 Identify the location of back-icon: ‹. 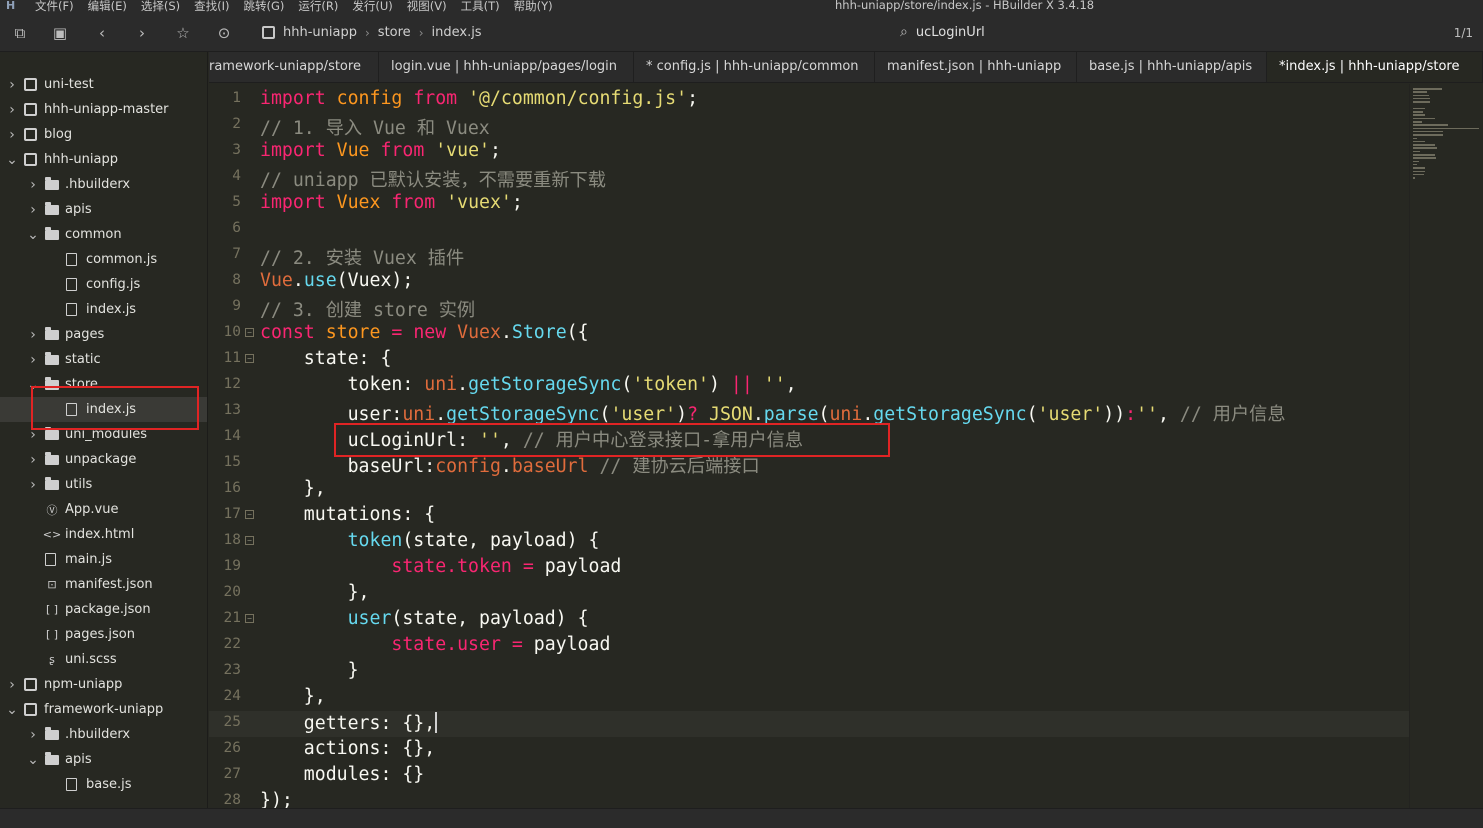
(102, 33).